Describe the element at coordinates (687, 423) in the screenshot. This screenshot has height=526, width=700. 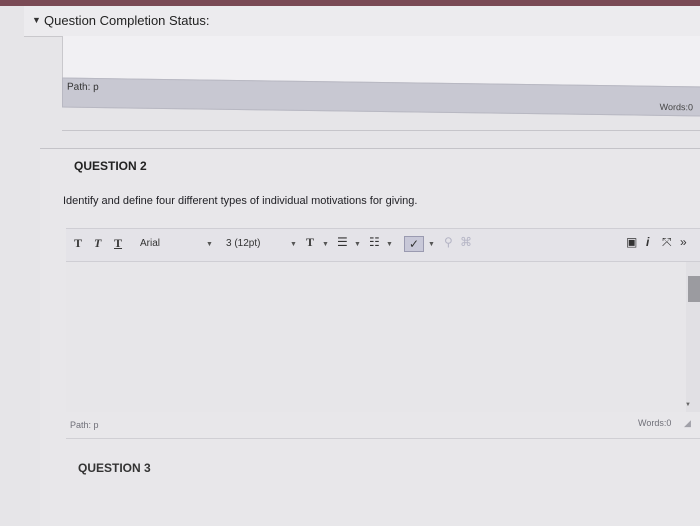
I see `resize-handle-icon: ◢` at that location.